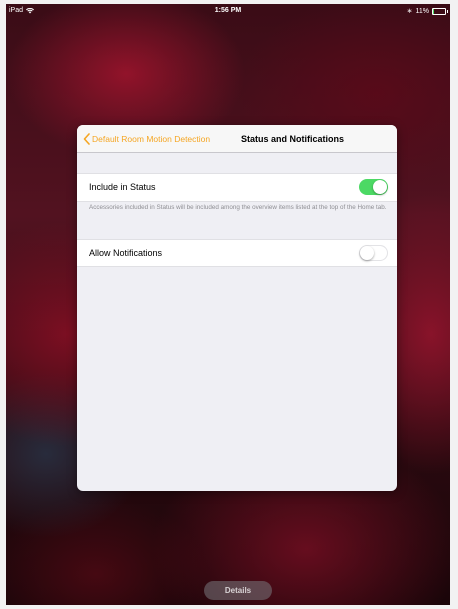 The image size is (458, 609). What do you see at coordinates (86, 138) in the screenshot?
I see `chevron-left-icon` at bounding box center [86, 138].